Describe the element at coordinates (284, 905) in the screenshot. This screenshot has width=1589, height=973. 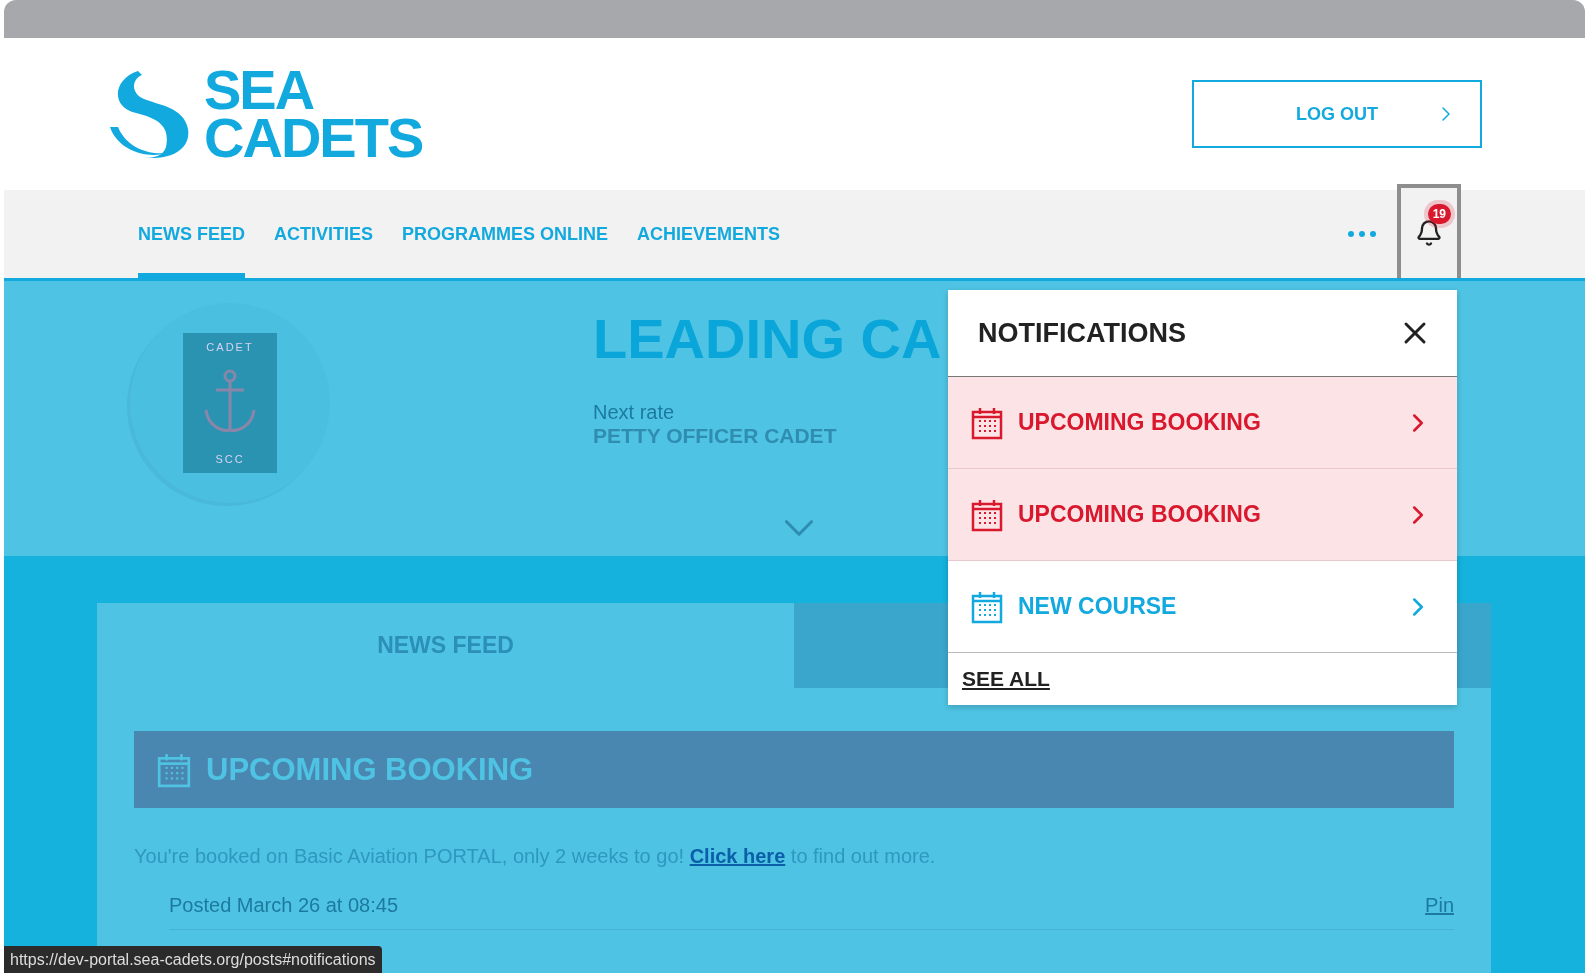
I see `posted-date: Posted March 26 at 08:45` at that location.